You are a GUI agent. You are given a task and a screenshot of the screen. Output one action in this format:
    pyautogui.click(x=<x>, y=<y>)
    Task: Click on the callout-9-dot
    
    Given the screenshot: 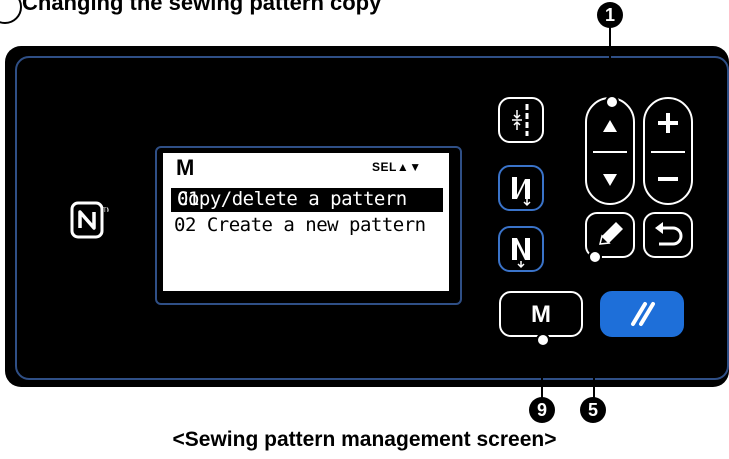 What is the action you would take?
    pyautogui.click(x=543, y=340)
    